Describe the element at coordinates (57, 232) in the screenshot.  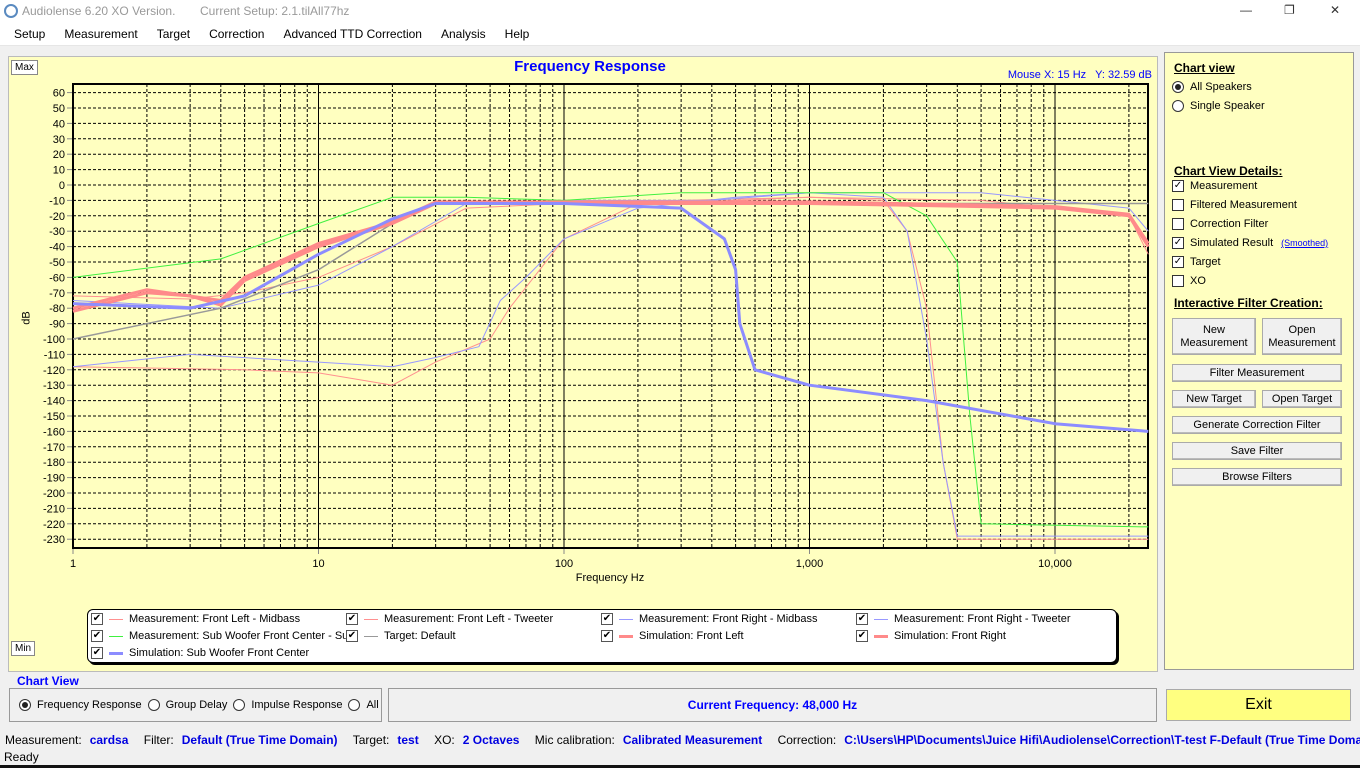
I see `y-tick-label: -30` at that location.